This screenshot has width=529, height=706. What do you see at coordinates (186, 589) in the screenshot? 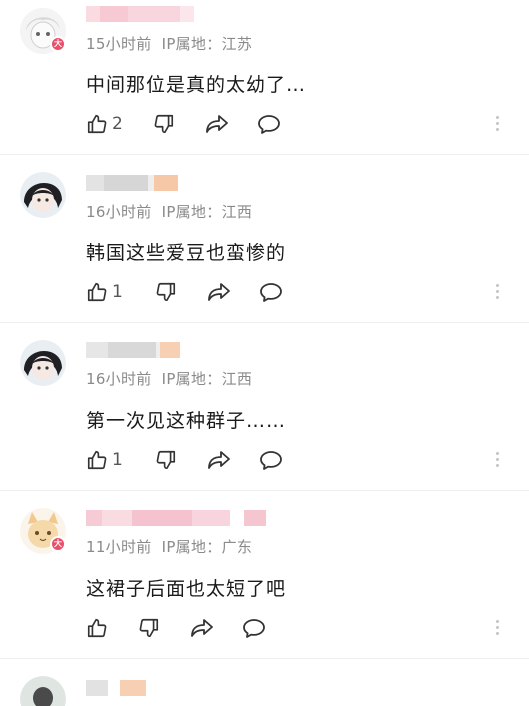
I see `comment-text: 这裙子后面也太短了吧` at bounding box center [186, 589].